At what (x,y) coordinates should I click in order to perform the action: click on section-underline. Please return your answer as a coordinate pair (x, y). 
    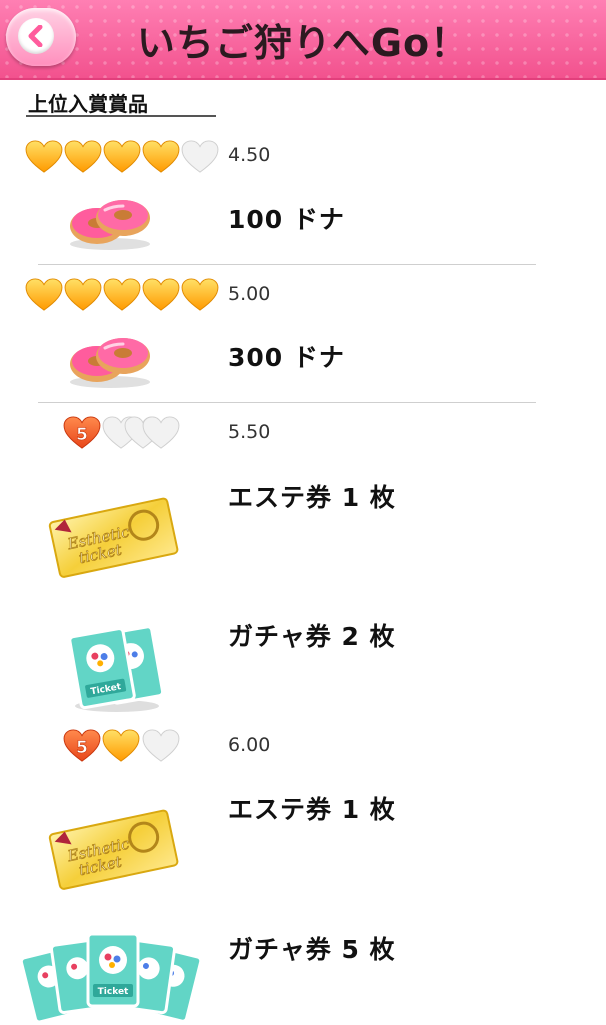
    Looking at the image, I should click on (121, 116).